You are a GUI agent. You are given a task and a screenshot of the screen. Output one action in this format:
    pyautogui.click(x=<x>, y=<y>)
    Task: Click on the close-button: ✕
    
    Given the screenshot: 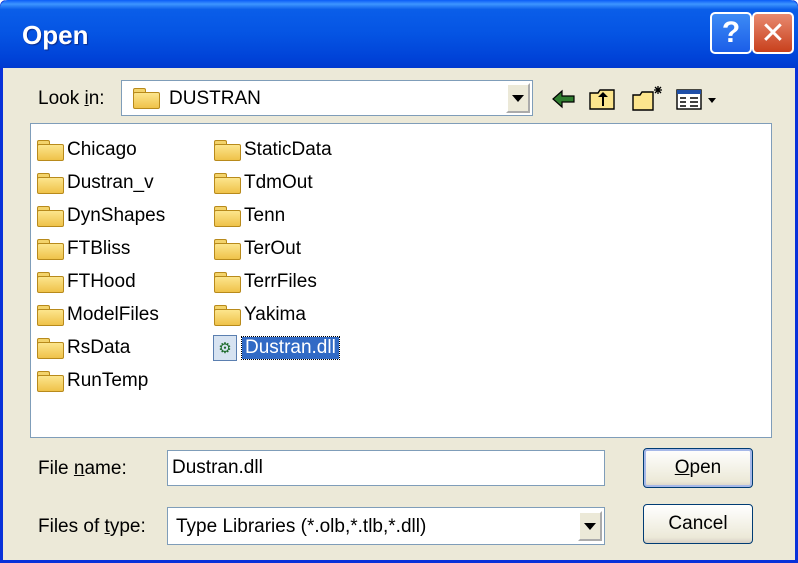 What is the action you would take?
    pyautogui.click(x=773, y=33)
    